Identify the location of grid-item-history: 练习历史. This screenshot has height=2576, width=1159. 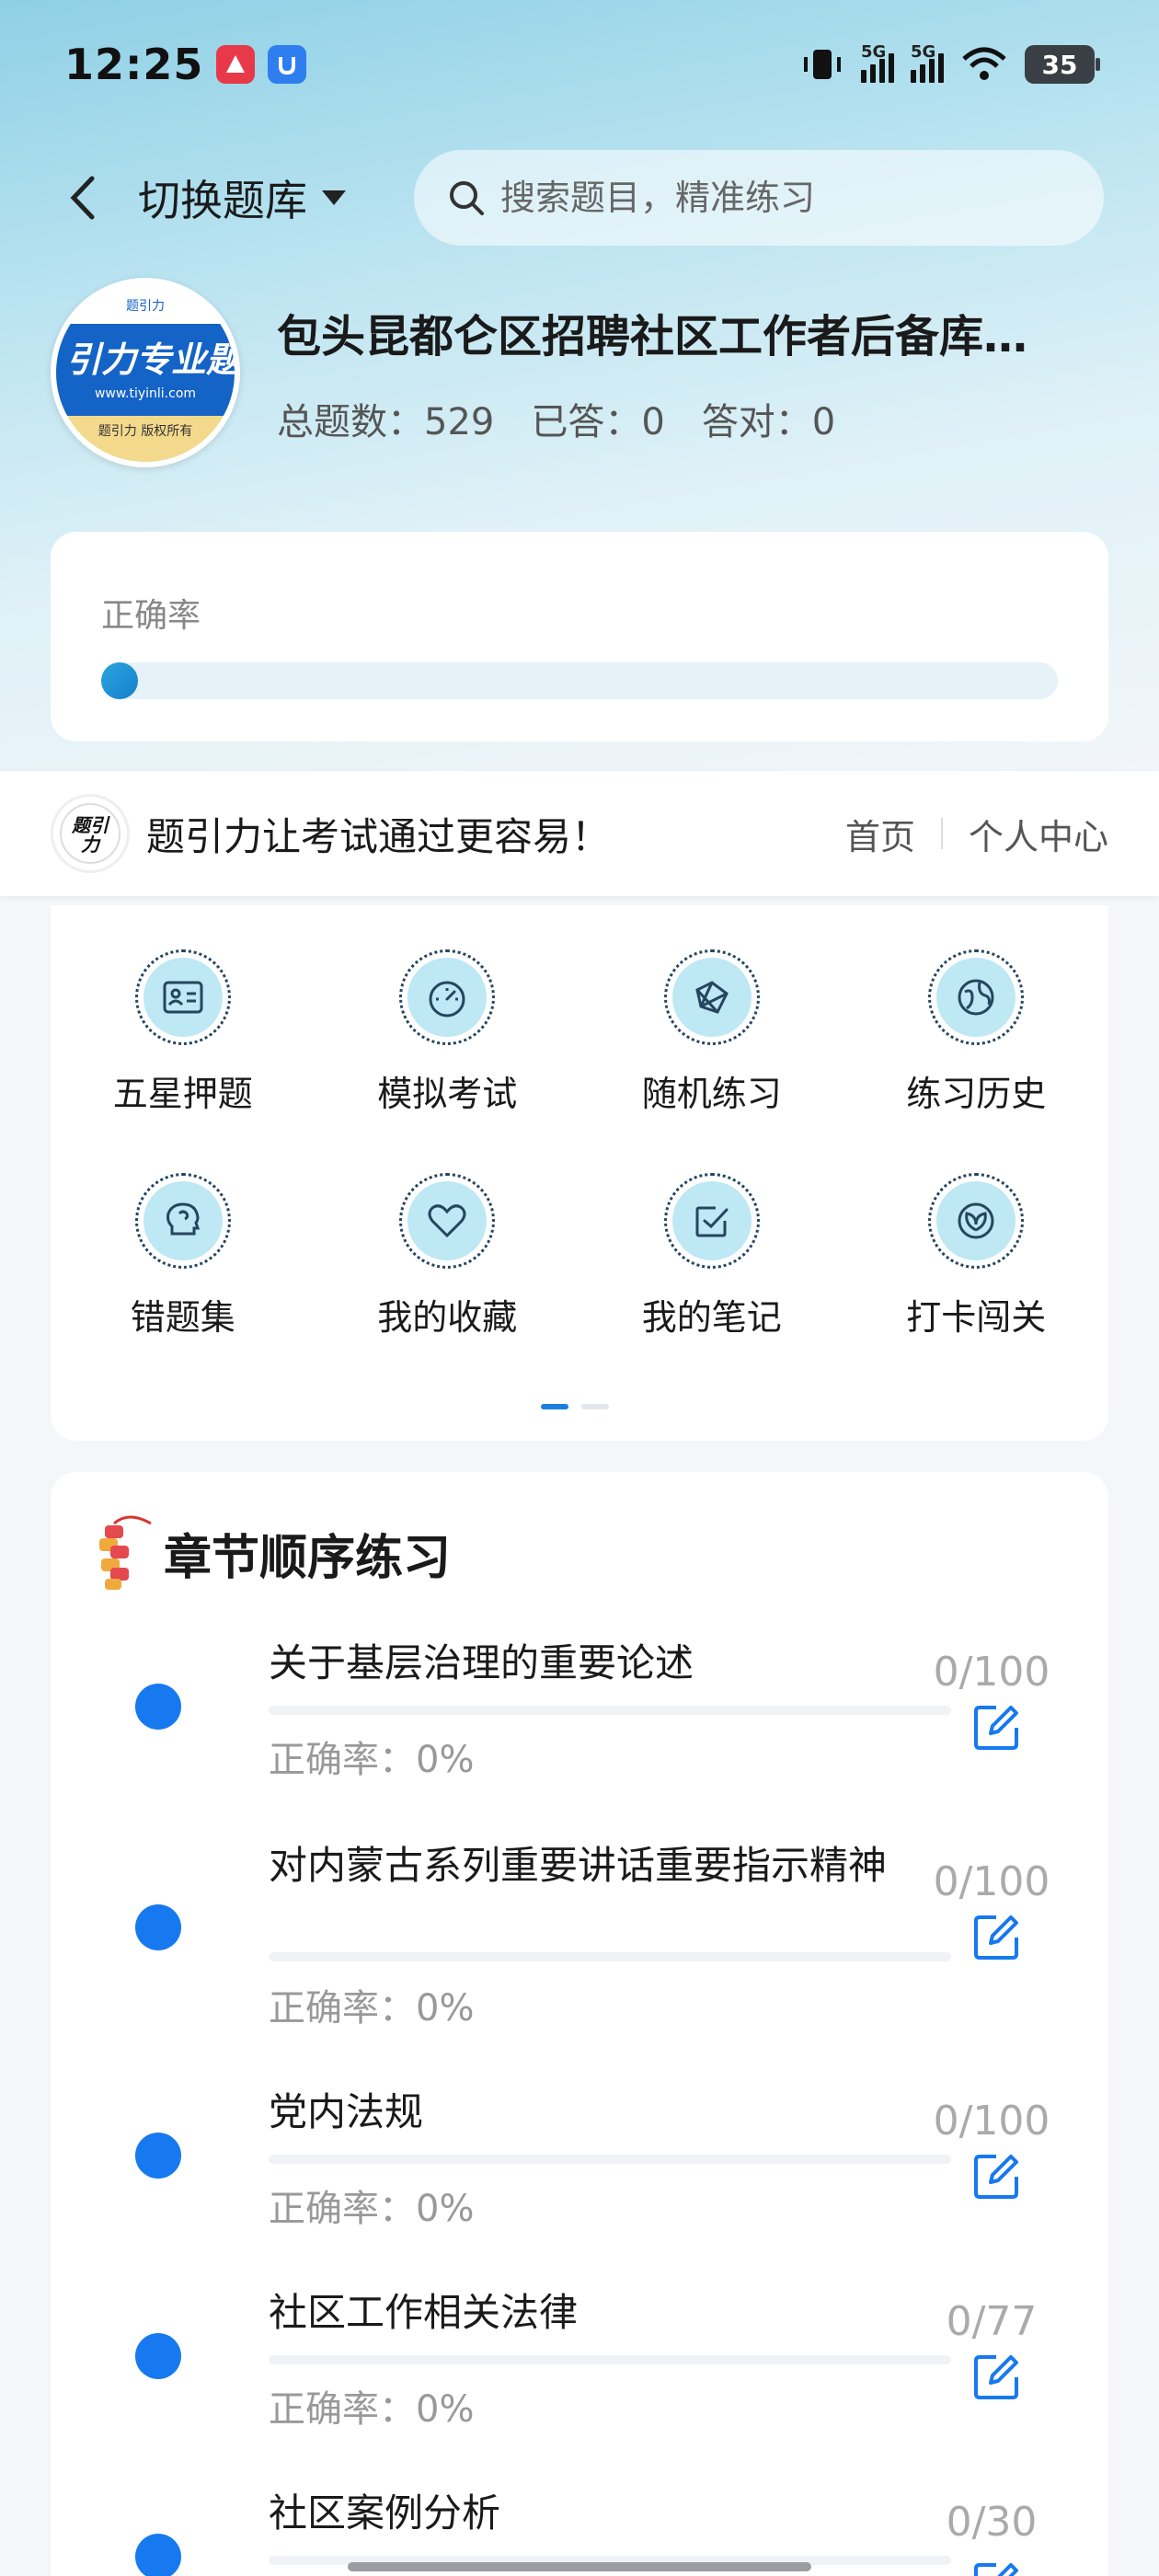
(976, 1032).